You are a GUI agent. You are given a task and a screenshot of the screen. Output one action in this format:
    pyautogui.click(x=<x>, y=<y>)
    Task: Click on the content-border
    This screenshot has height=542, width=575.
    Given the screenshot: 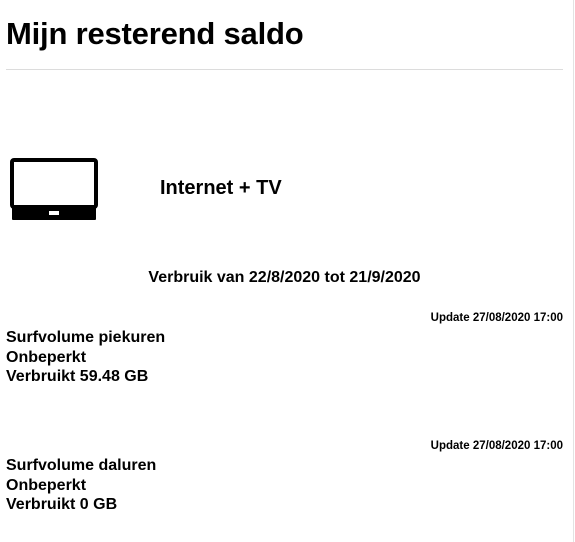 What is the action you would take?
    pyautogui.click(x=573, y=271)
    